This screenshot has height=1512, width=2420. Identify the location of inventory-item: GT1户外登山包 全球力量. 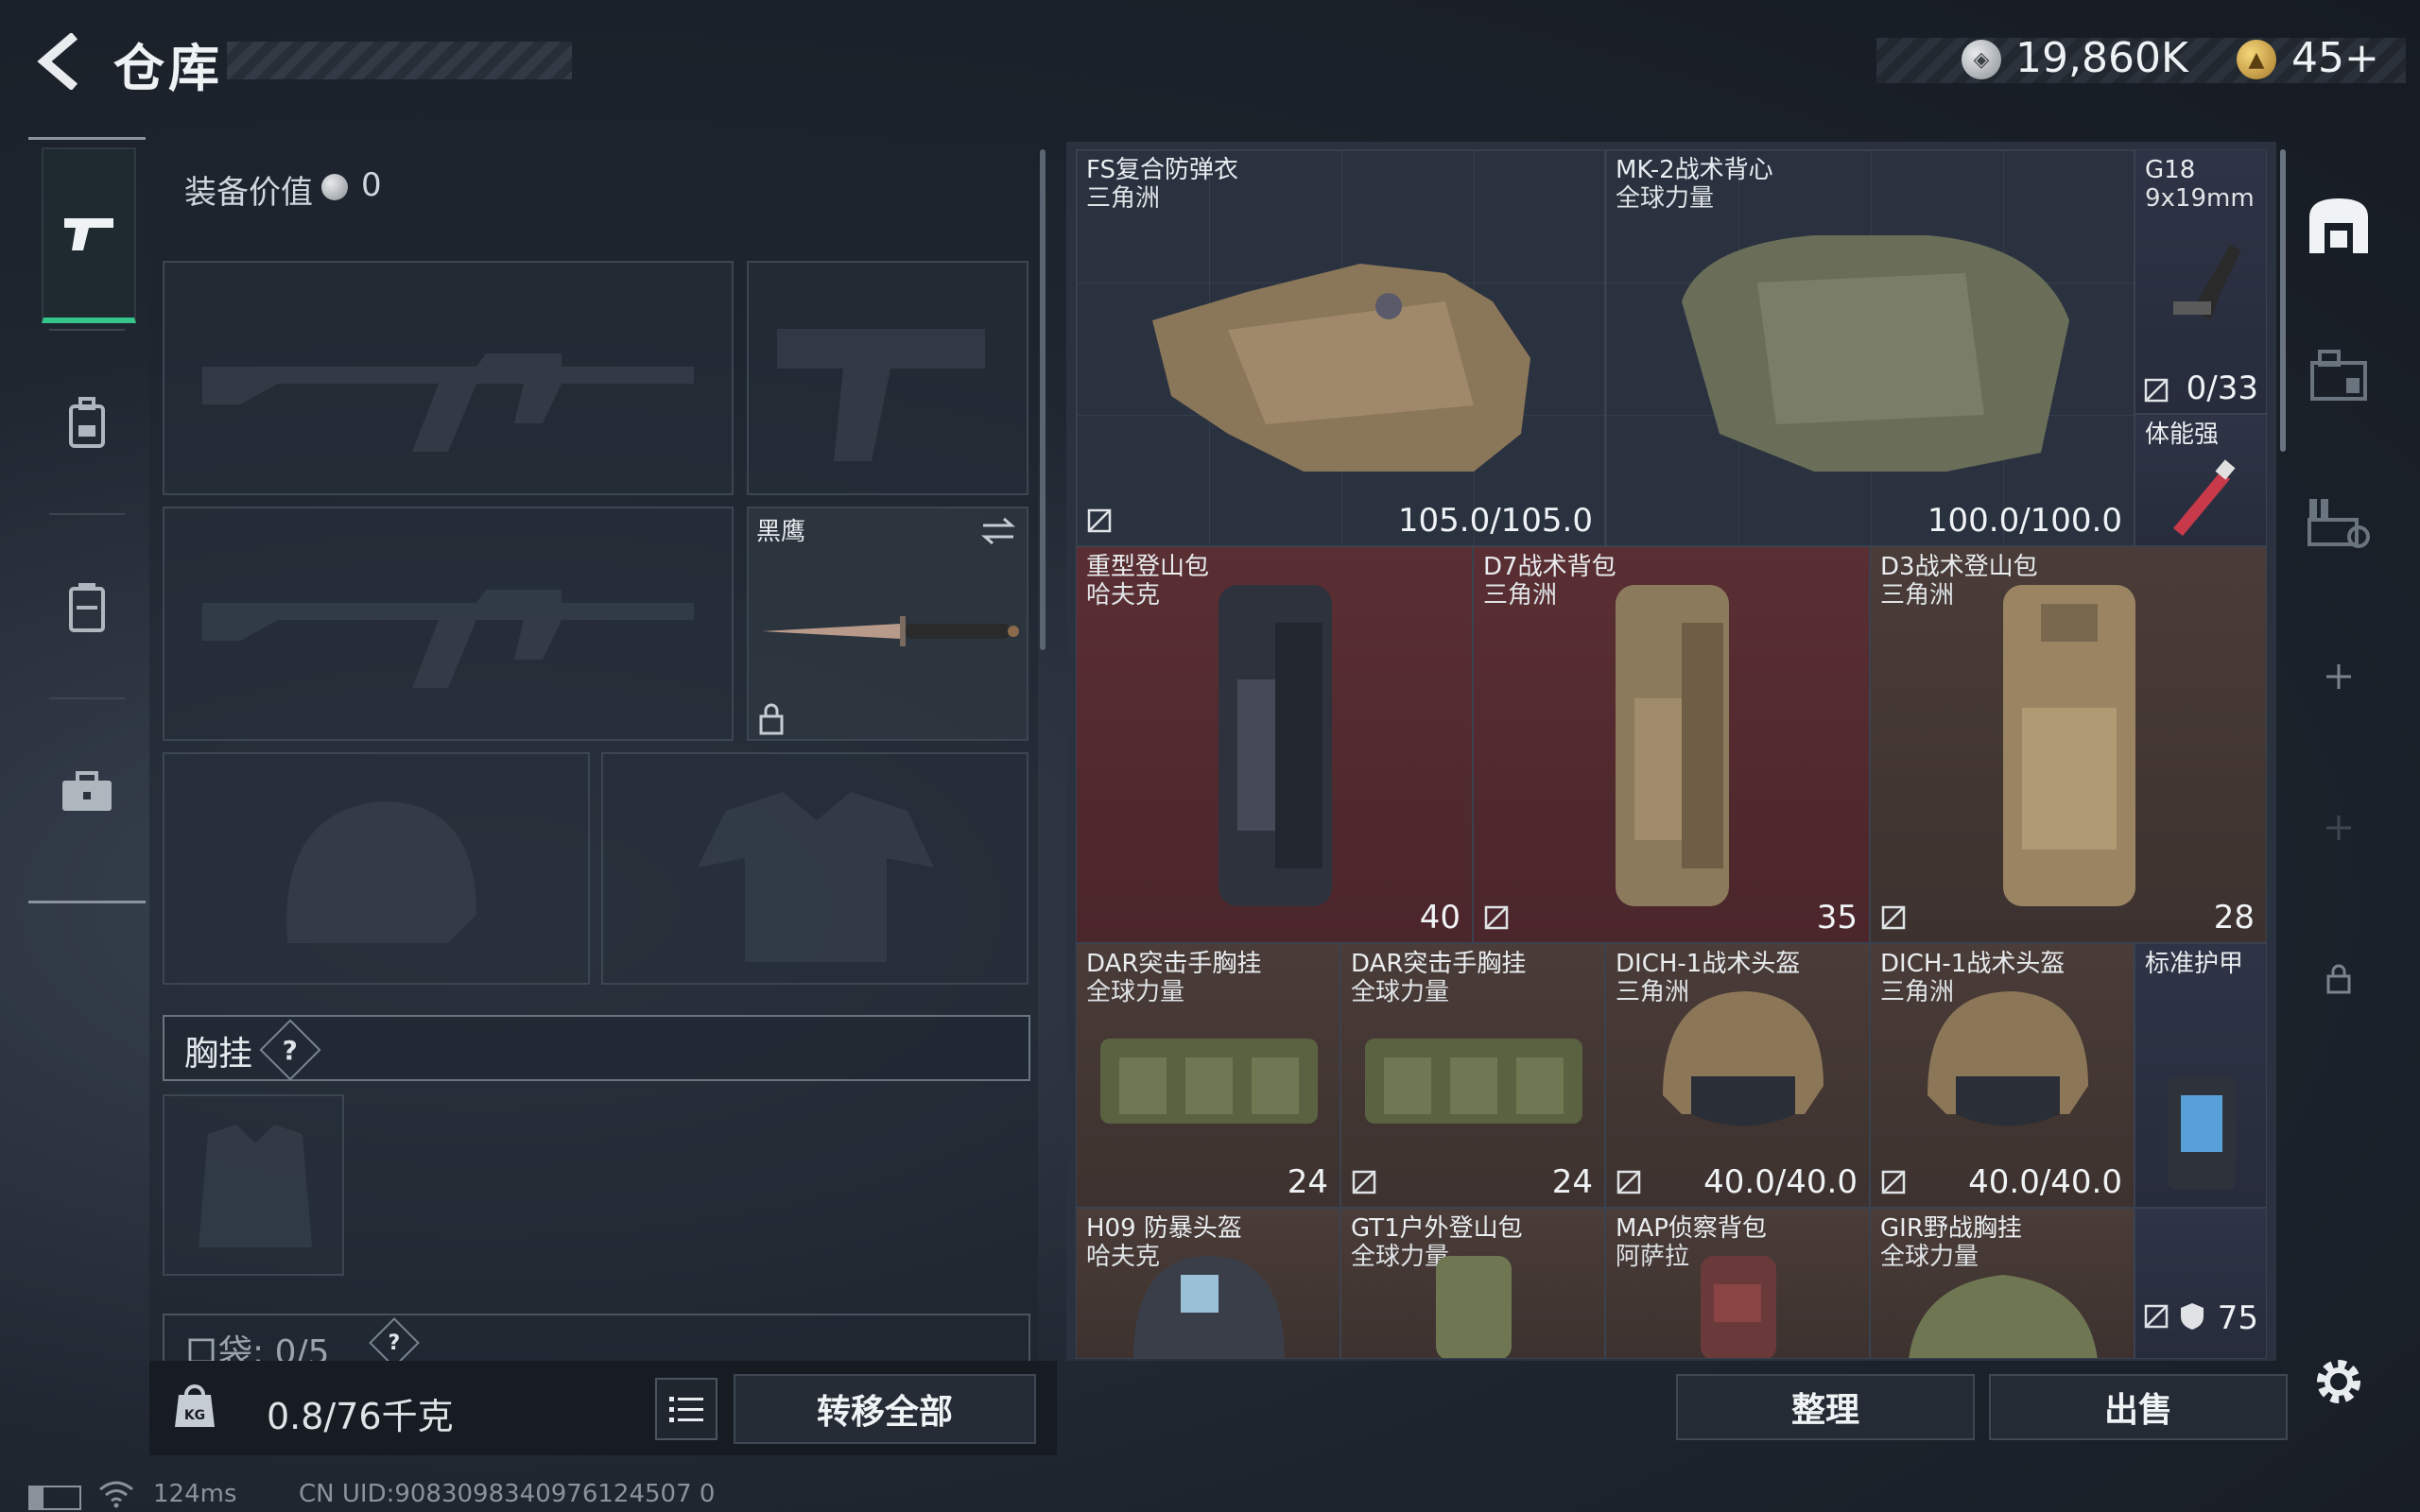
(1473, 1283).